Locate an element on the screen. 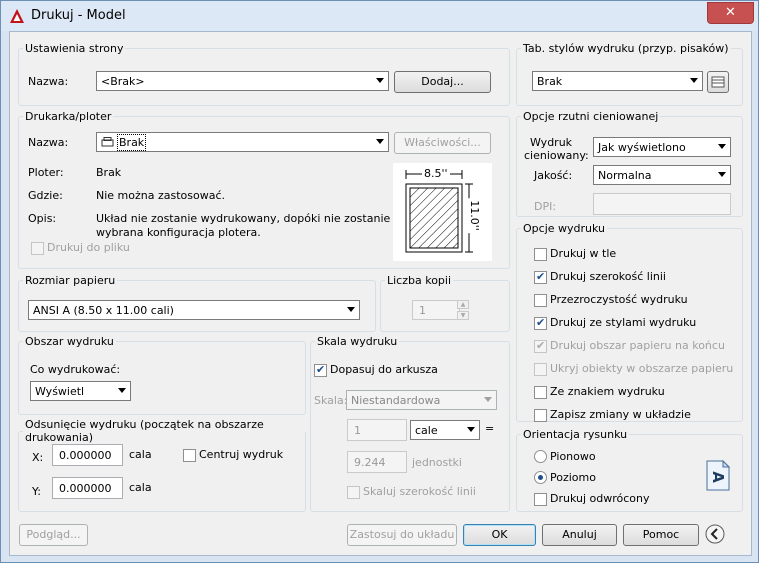 This screenshot has width=759, height=563. printer-name-select: Brak is located at coordinates (242, 142).